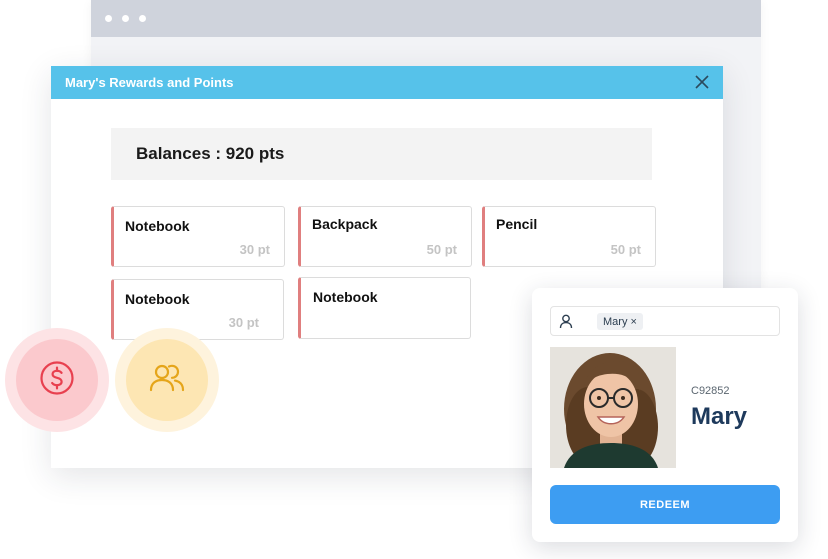 This screenshot has height=559, width=828. Describe the element at coordinates (385, 236) in the screenshot. I see `reward-card: Backpack 50 pt` at that location.